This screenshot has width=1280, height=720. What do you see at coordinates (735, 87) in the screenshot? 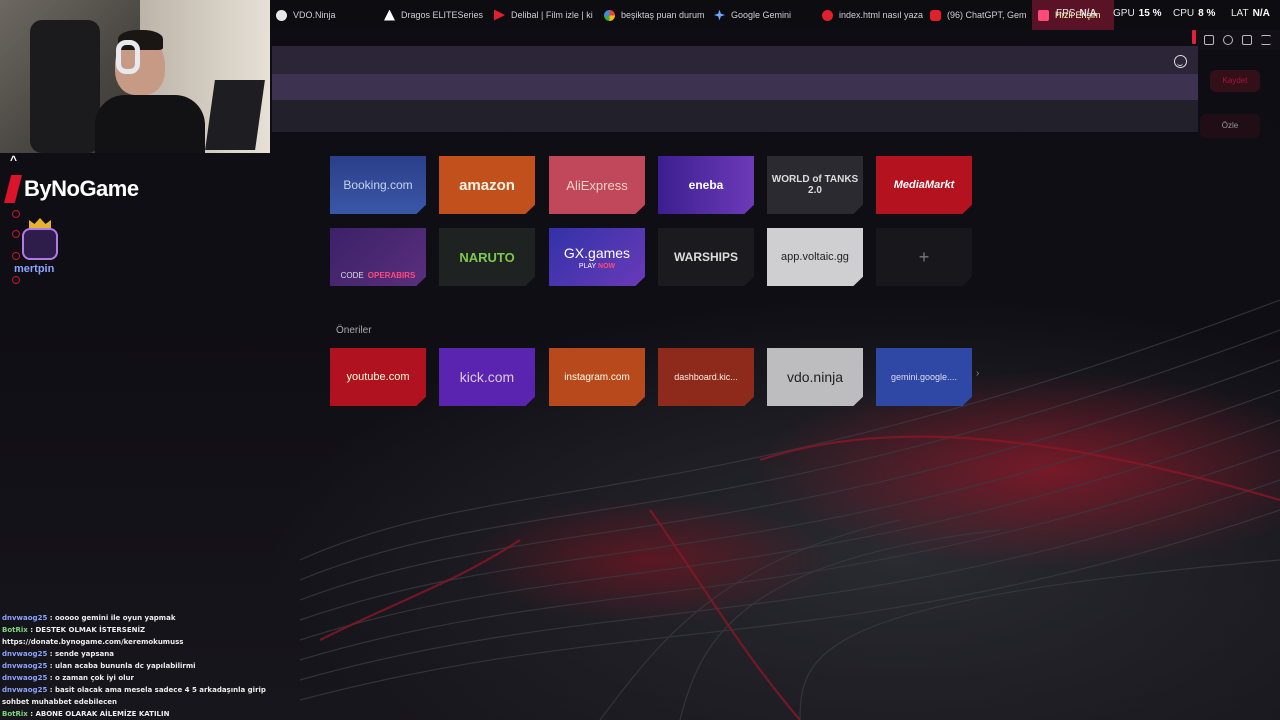
I see `address-bar` at bounding box center [735, 87].